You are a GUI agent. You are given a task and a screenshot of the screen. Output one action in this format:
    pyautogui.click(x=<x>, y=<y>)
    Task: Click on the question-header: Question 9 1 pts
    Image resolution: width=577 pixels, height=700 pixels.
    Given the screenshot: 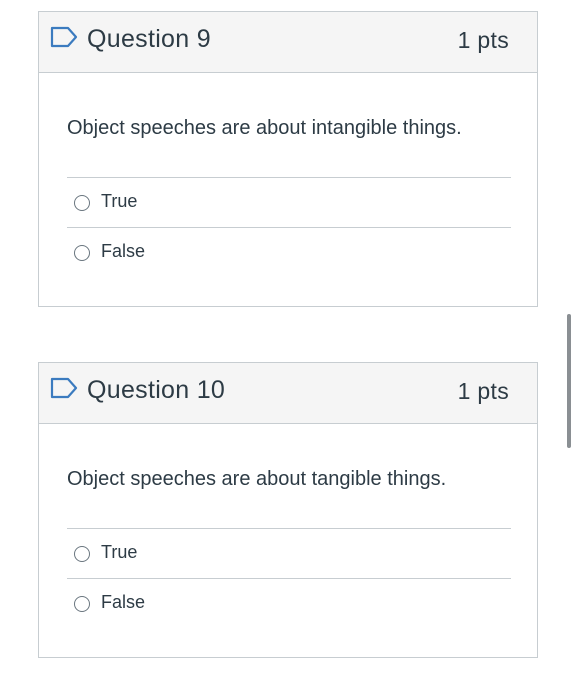 What is the action you would take?
    pyautogui.click(x=288, y=42)
    